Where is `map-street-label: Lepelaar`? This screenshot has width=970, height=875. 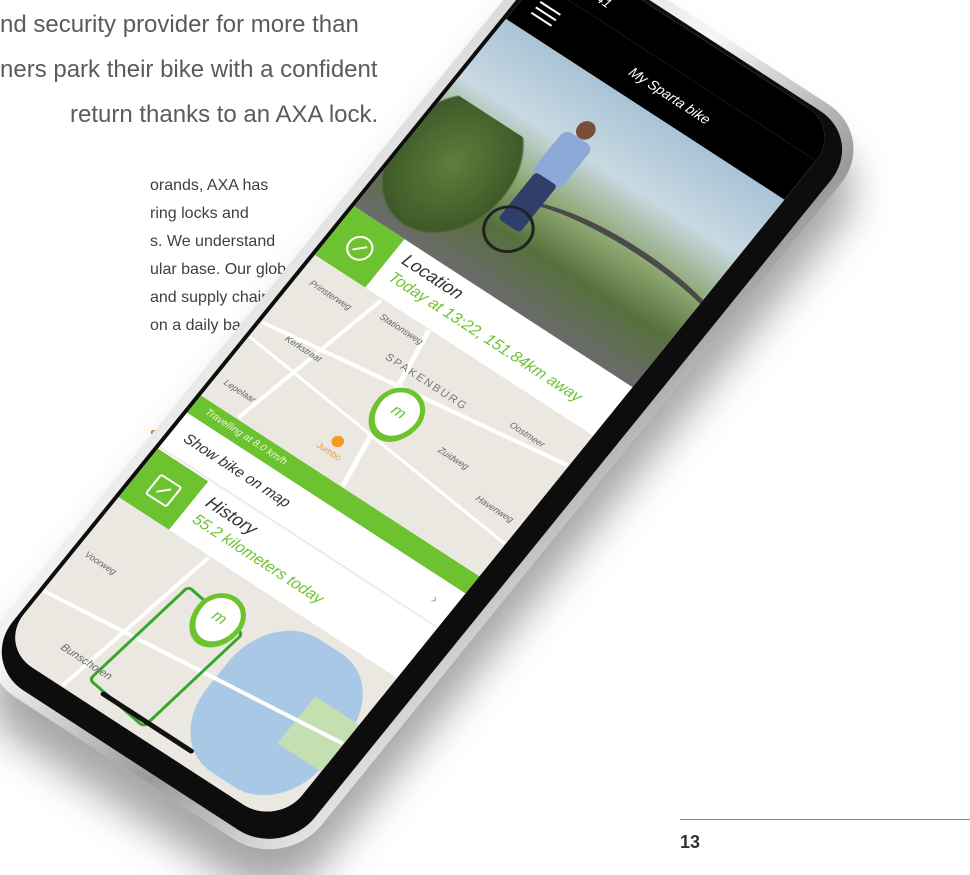 map-street-label: Lepelaar is located at coordinates (239, 391).